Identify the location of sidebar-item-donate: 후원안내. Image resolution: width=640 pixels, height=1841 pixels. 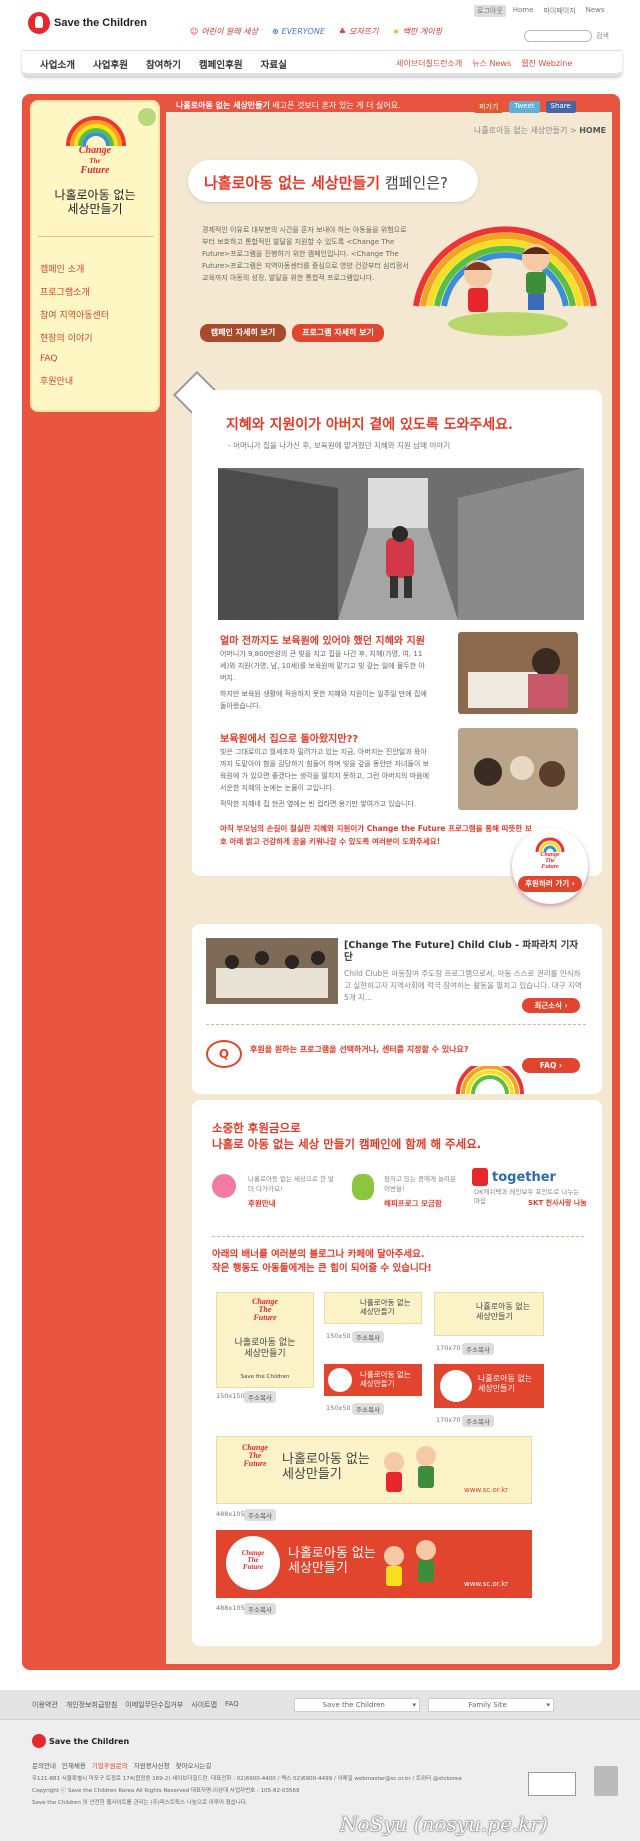
(74, 380).